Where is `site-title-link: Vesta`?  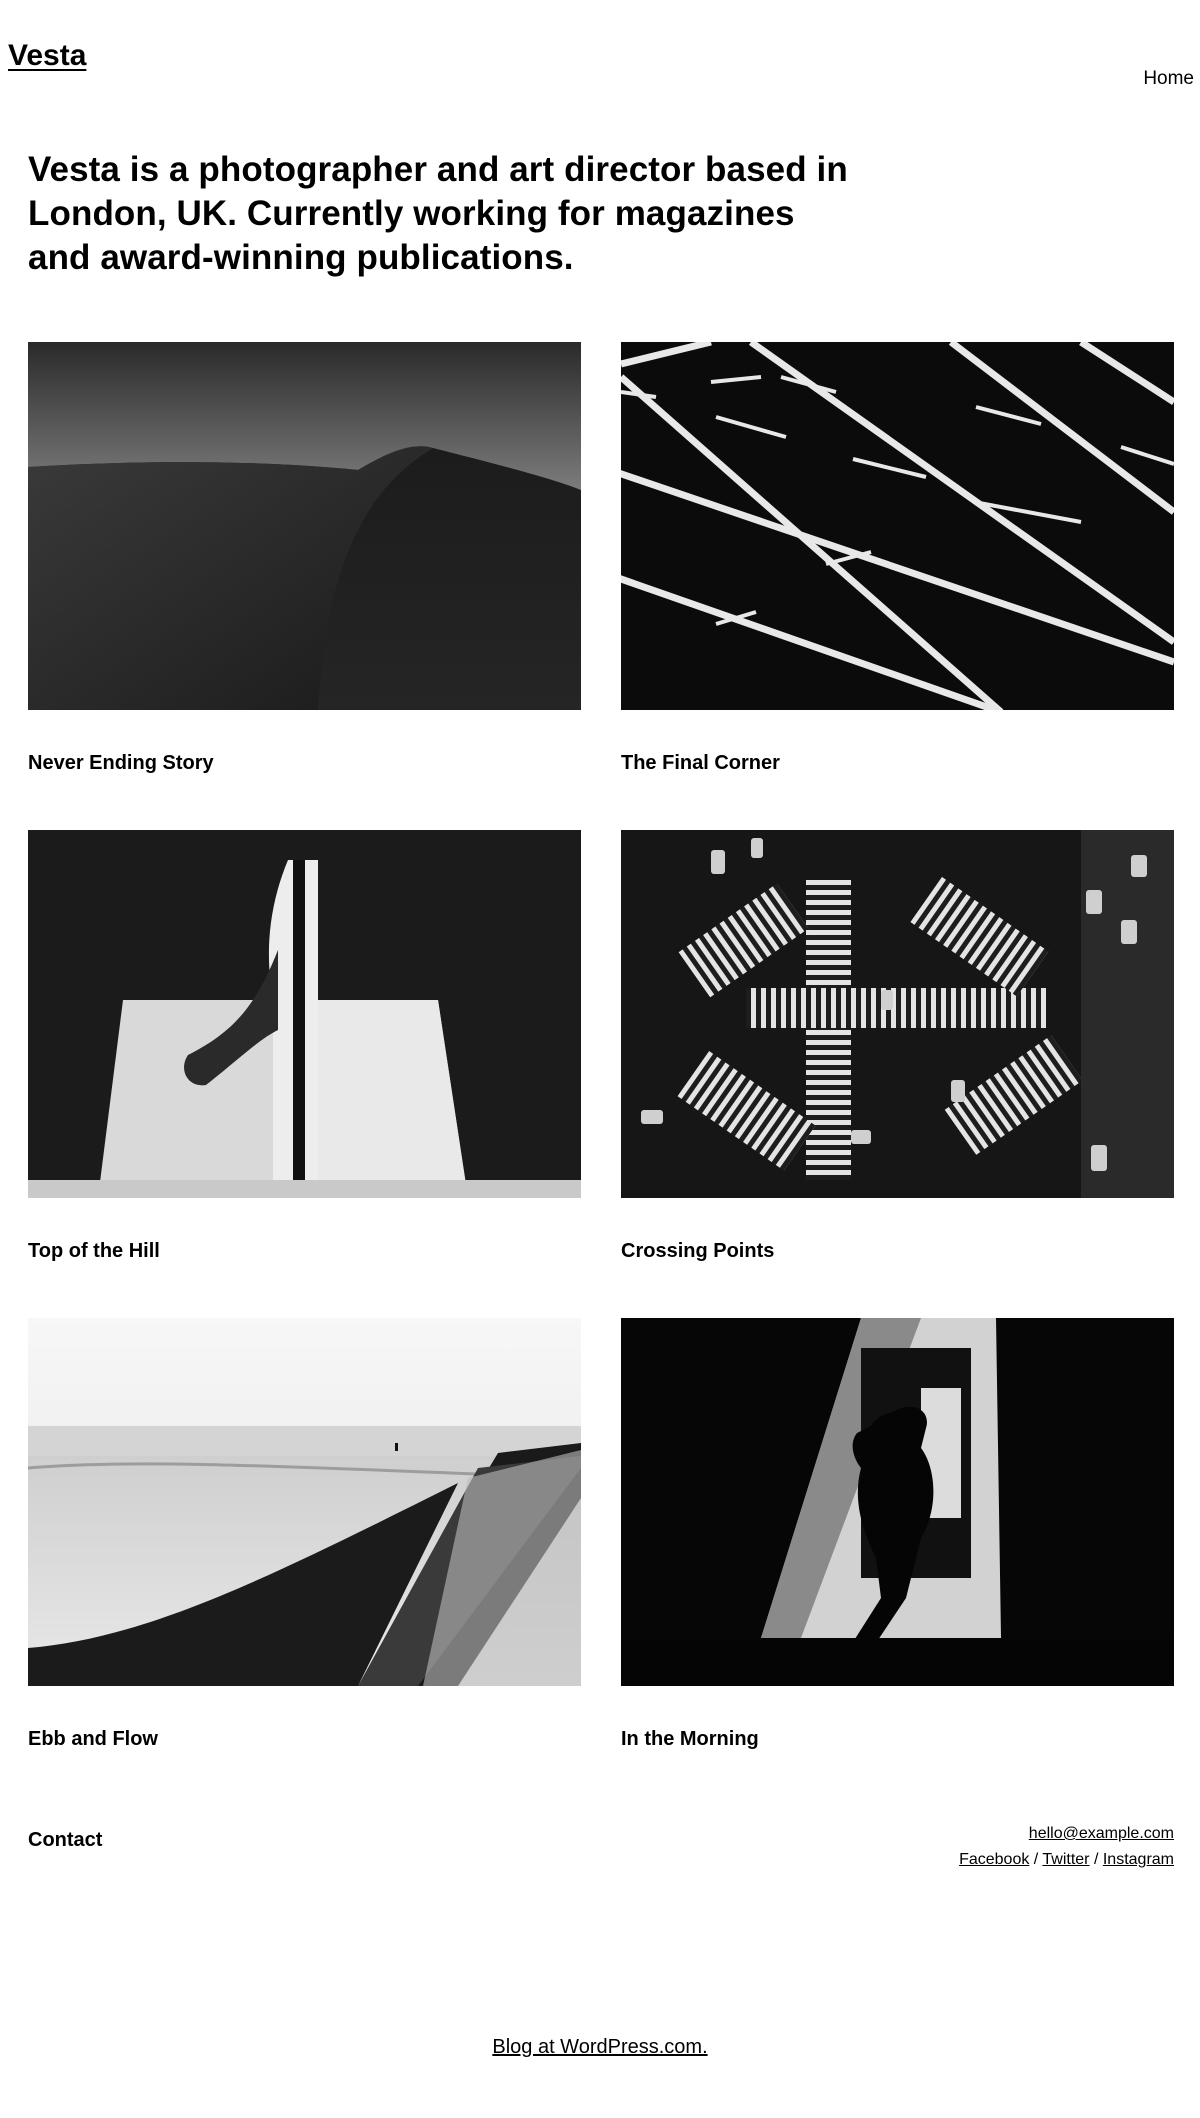
site-title-link: Vesta is located at coordinates (47, 55).